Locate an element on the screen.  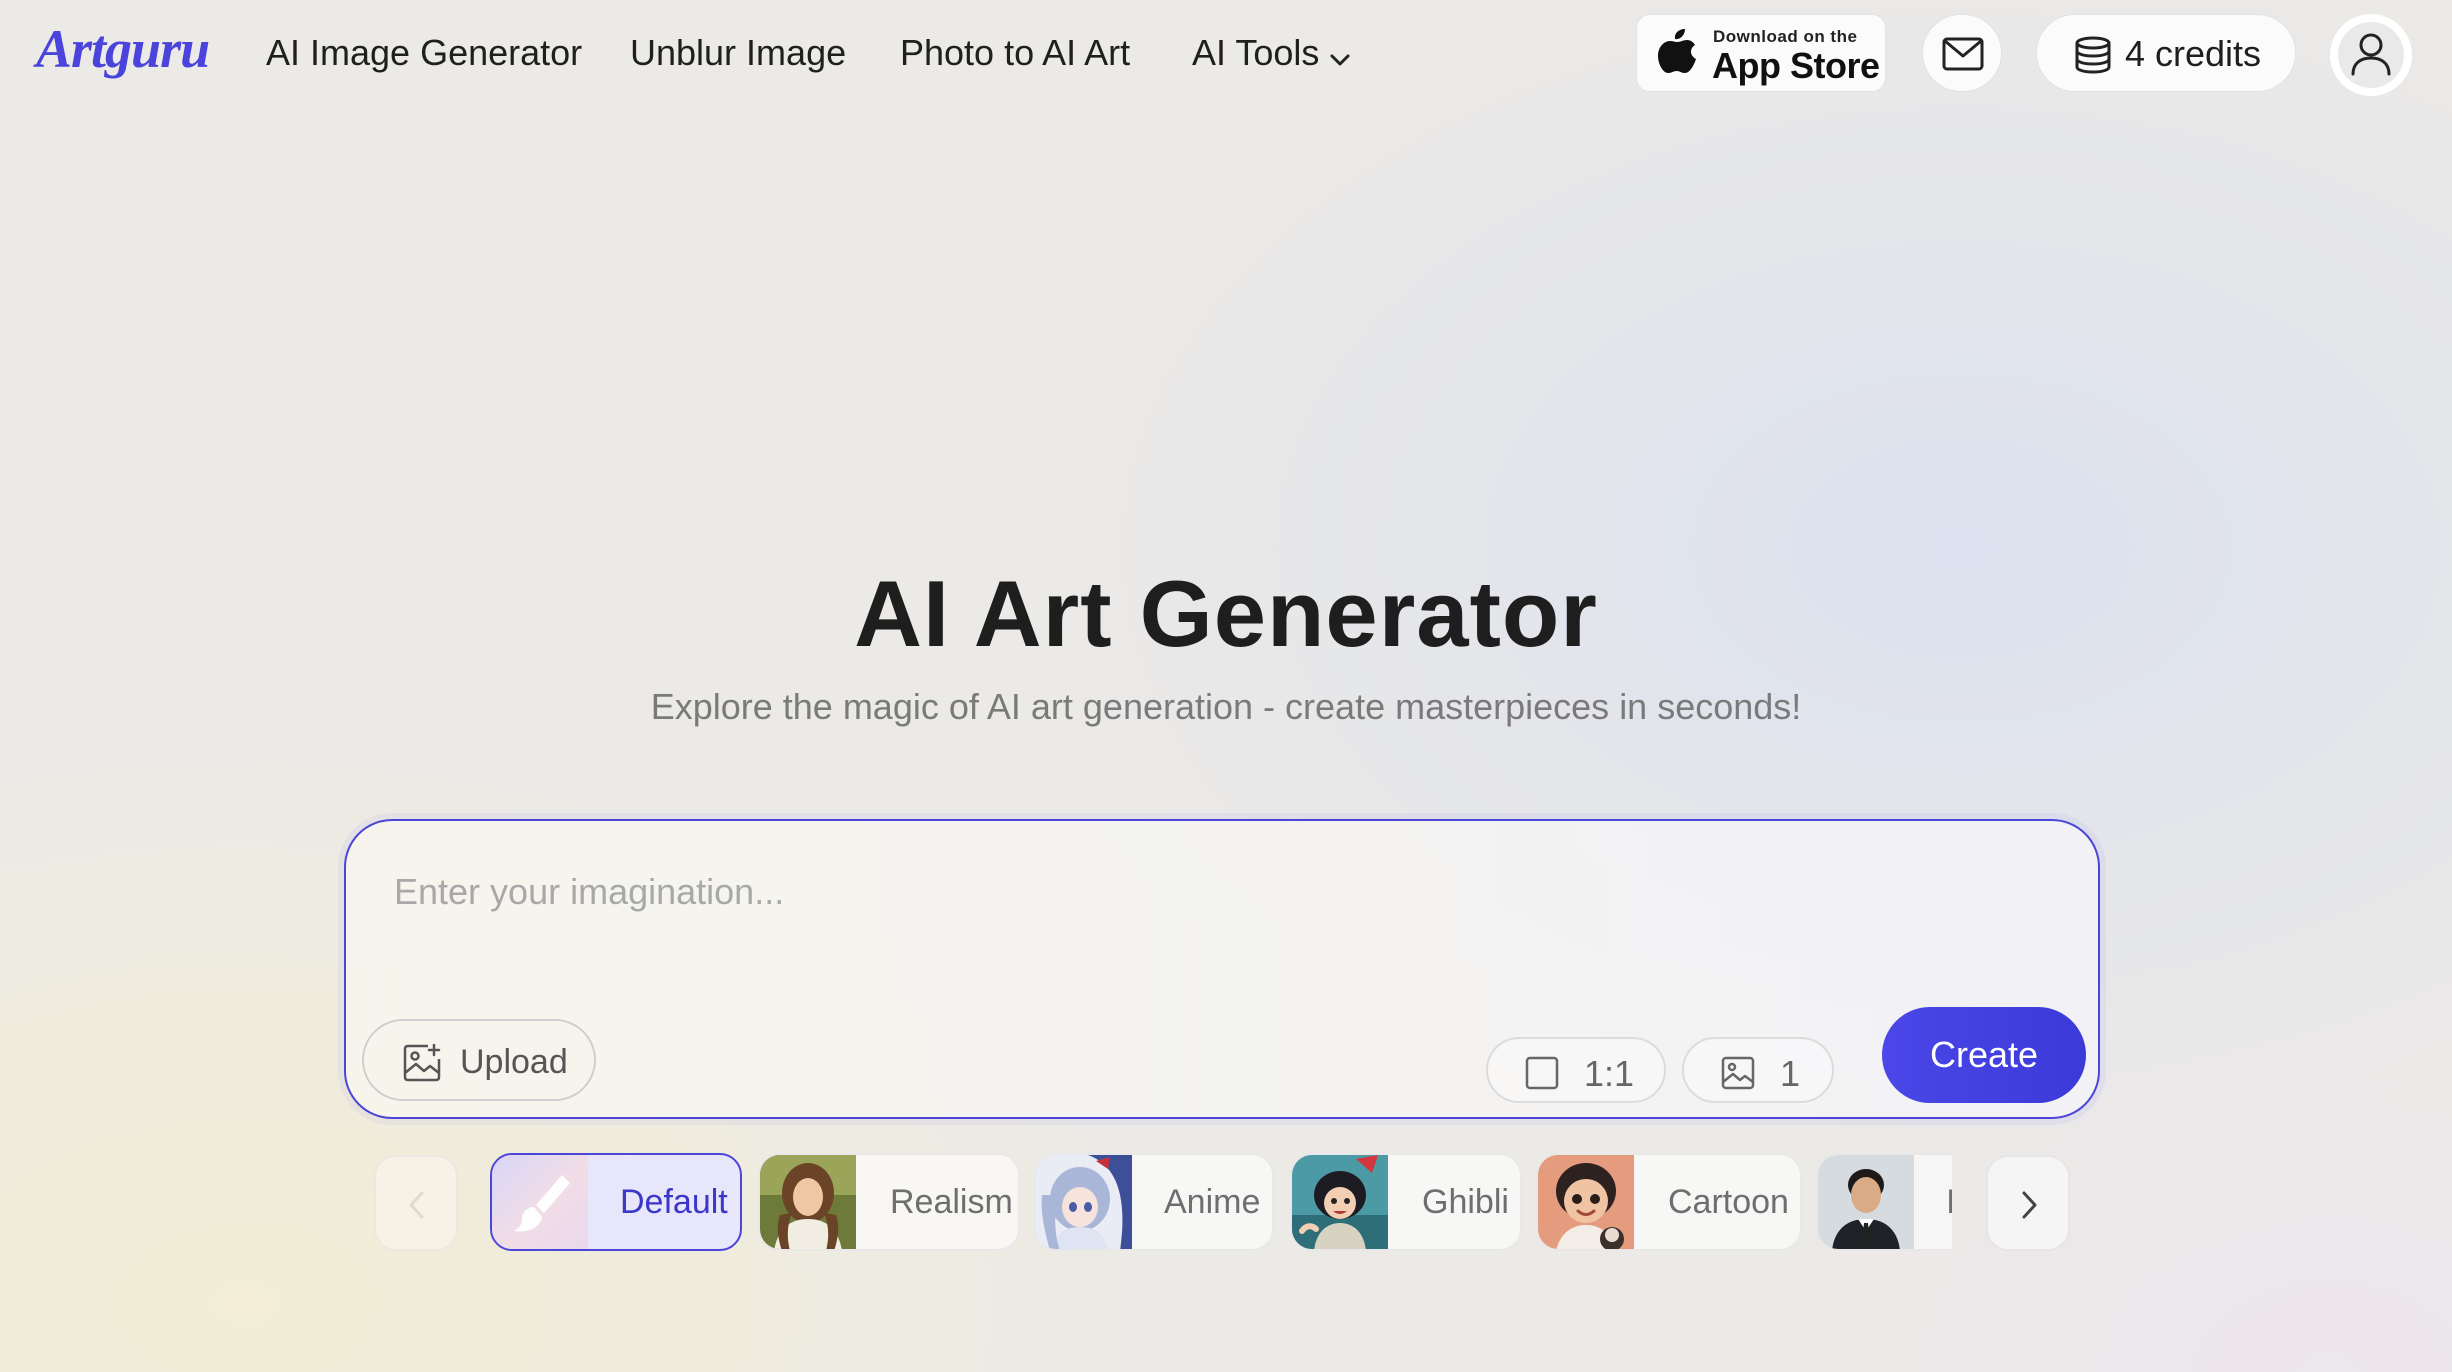
app-store-small-text: Download on the is located at coordinates (1785, 36).